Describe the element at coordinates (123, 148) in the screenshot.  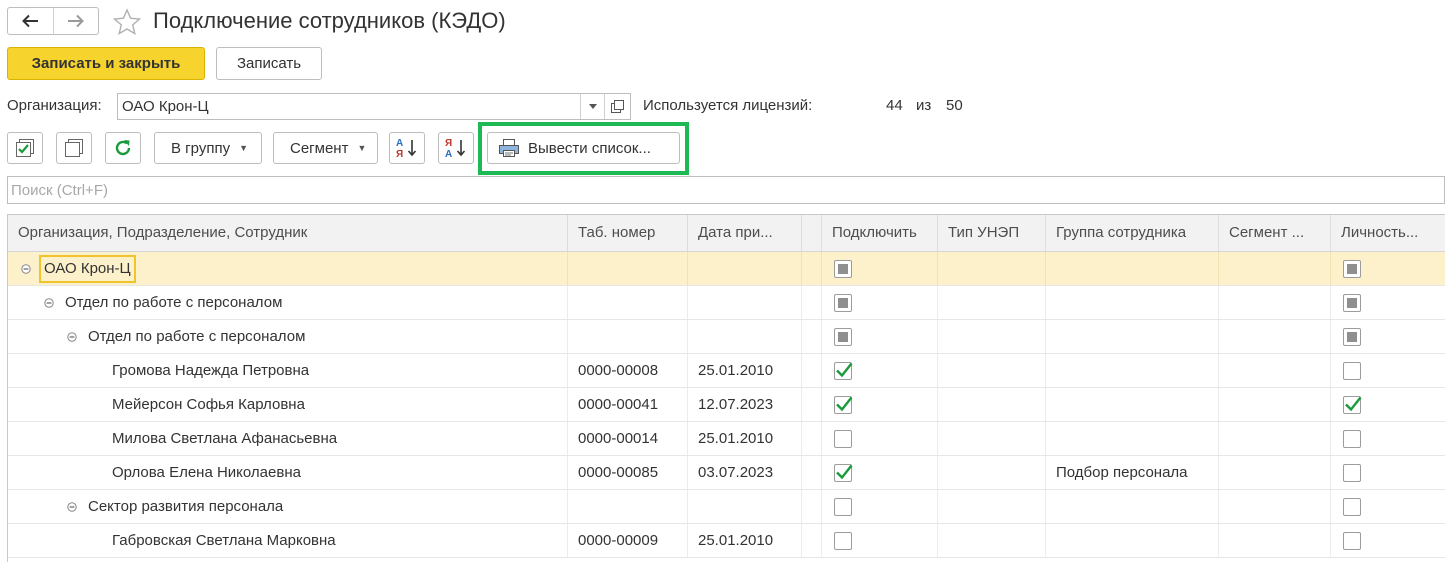
I see `refresh-button` at that location.